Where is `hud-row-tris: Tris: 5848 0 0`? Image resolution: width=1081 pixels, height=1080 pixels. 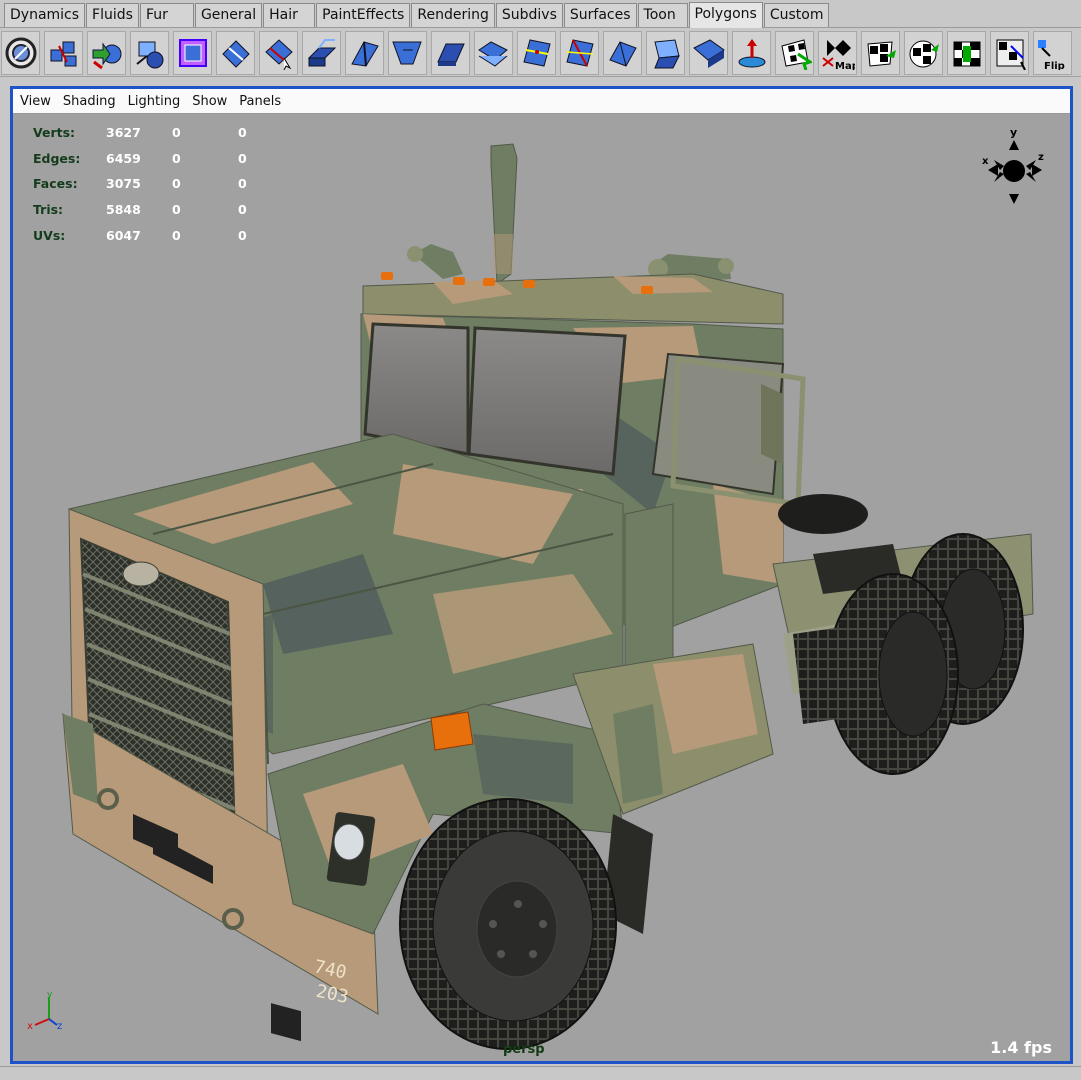 hud-row-tris: Tris: 5848 0 0 is located at coordinates (168, 210).